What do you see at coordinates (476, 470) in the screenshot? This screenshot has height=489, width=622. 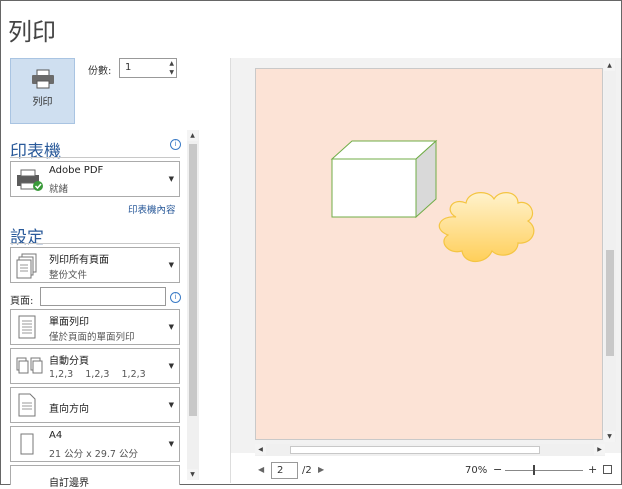 I see `zoom-level: 70%` at bounding box center [476, 470].